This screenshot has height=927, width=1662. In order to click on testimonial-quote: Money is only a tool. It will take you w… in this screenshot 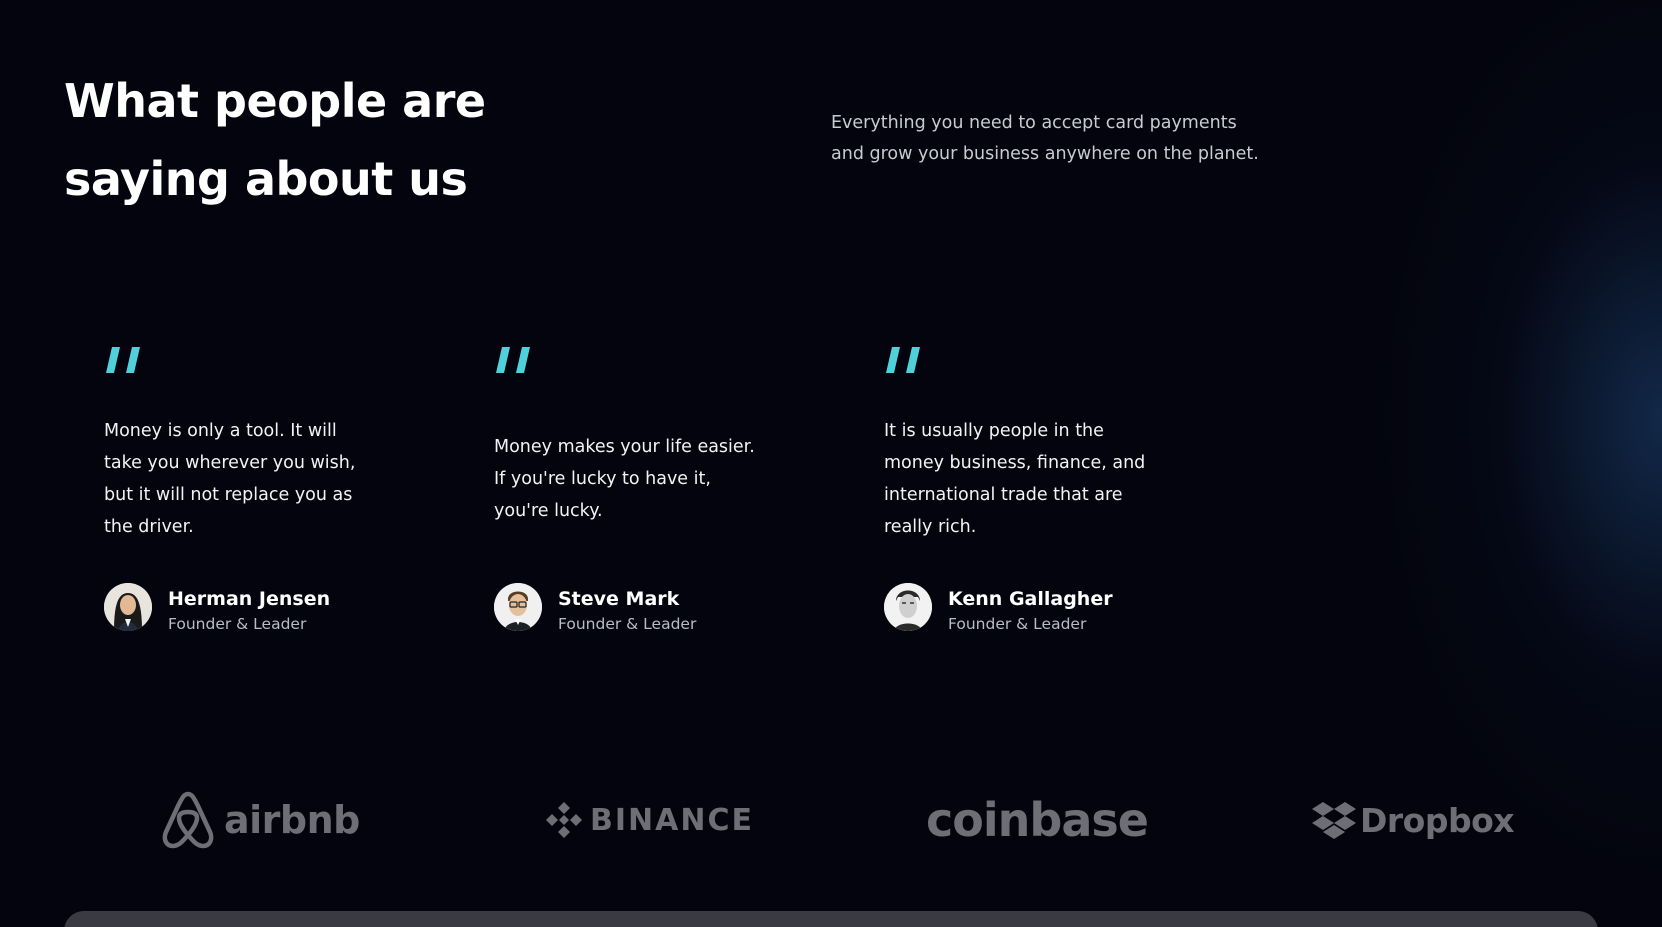, I will do `click(254, 479)`.